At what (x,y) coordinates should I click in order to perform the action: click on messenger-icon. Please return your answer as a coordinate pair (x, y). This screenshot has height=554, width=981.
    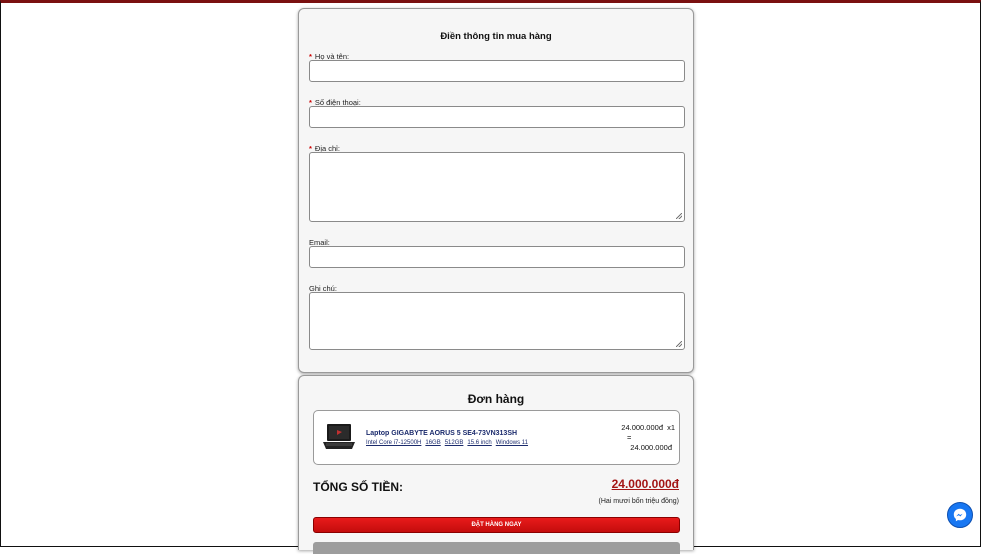
    Looking at the image, I should click on (960, 515).